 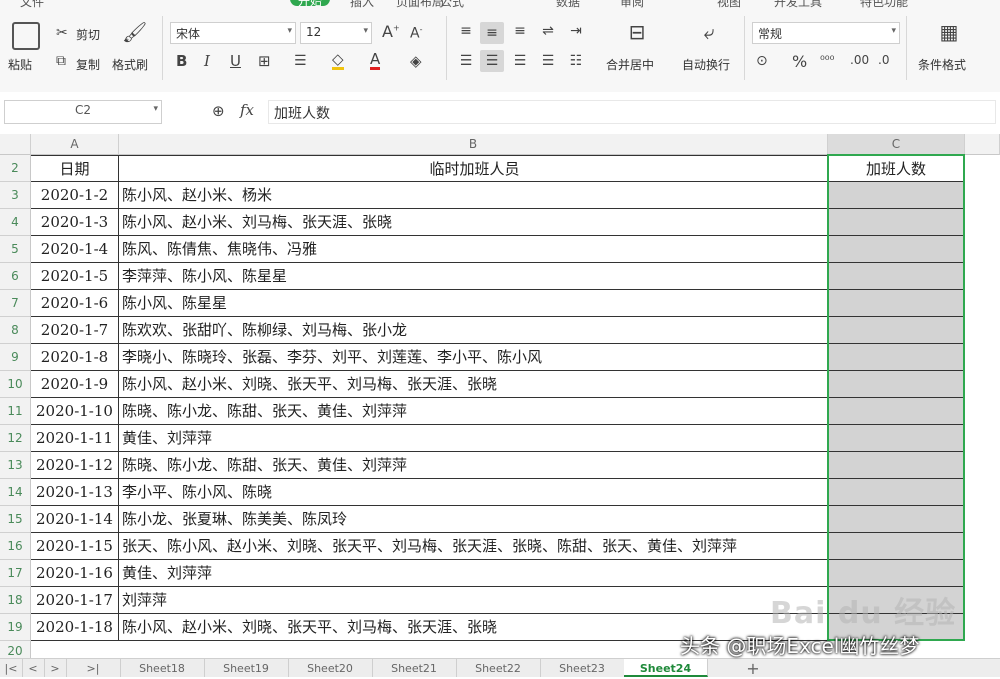 I want to click on table-cell-people: 陈小风、赵小米、杨米, so click(x=473, y=195).